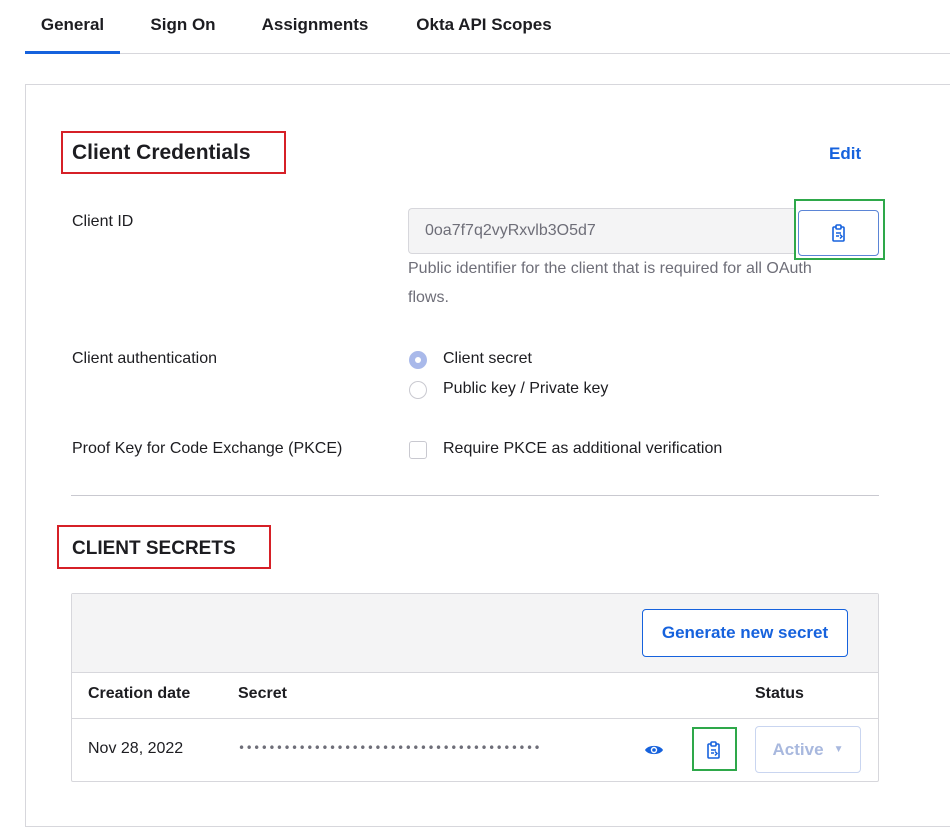 The width and height of the screenshot is (950, 840). I want to click on radio-public-private-key, so click(418, 390).